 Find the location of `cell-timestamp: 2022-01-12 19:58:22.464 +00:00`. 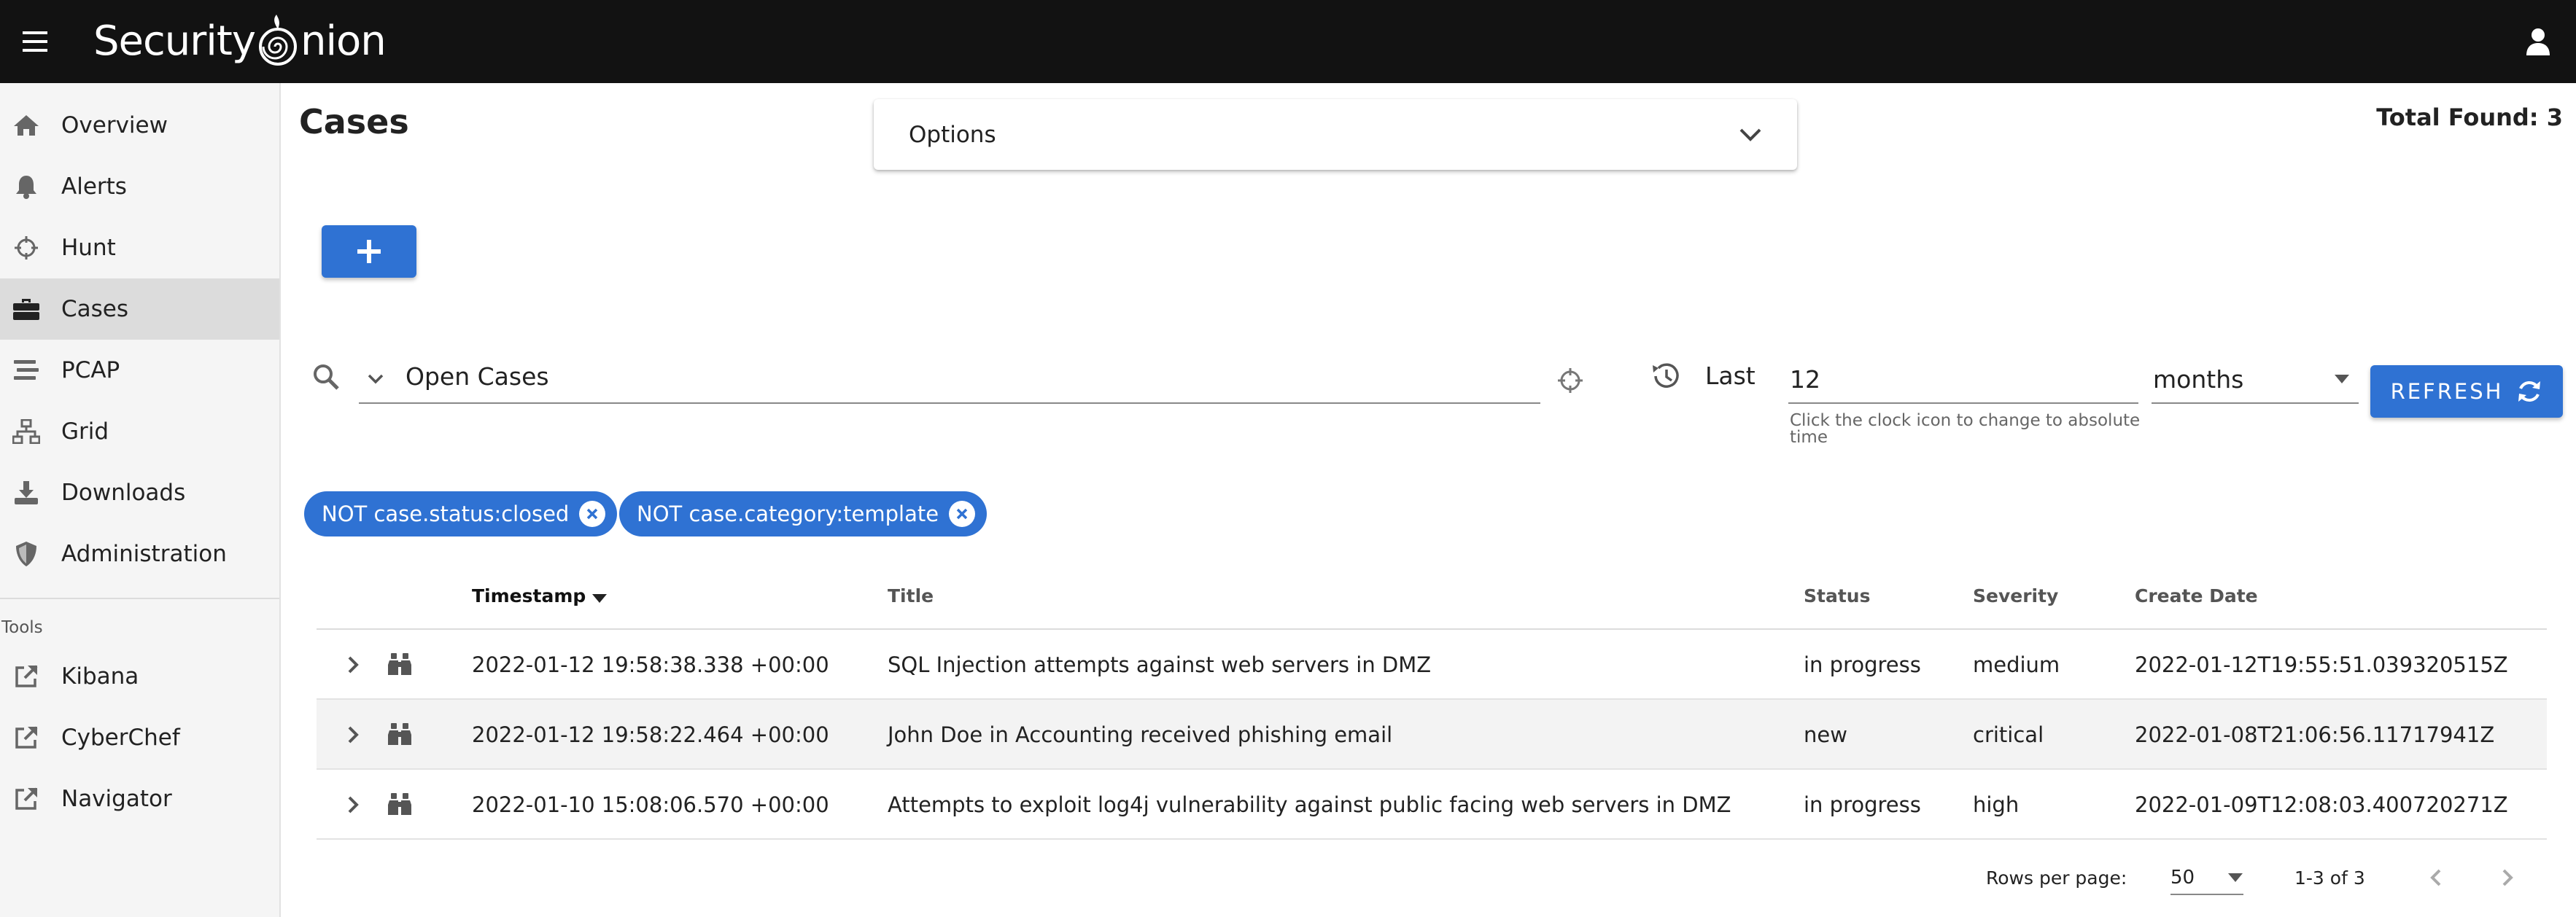

cell-timestamp: 2022-01-12 19:58:22.464 +00:00 is located at coordinates (651, 735).